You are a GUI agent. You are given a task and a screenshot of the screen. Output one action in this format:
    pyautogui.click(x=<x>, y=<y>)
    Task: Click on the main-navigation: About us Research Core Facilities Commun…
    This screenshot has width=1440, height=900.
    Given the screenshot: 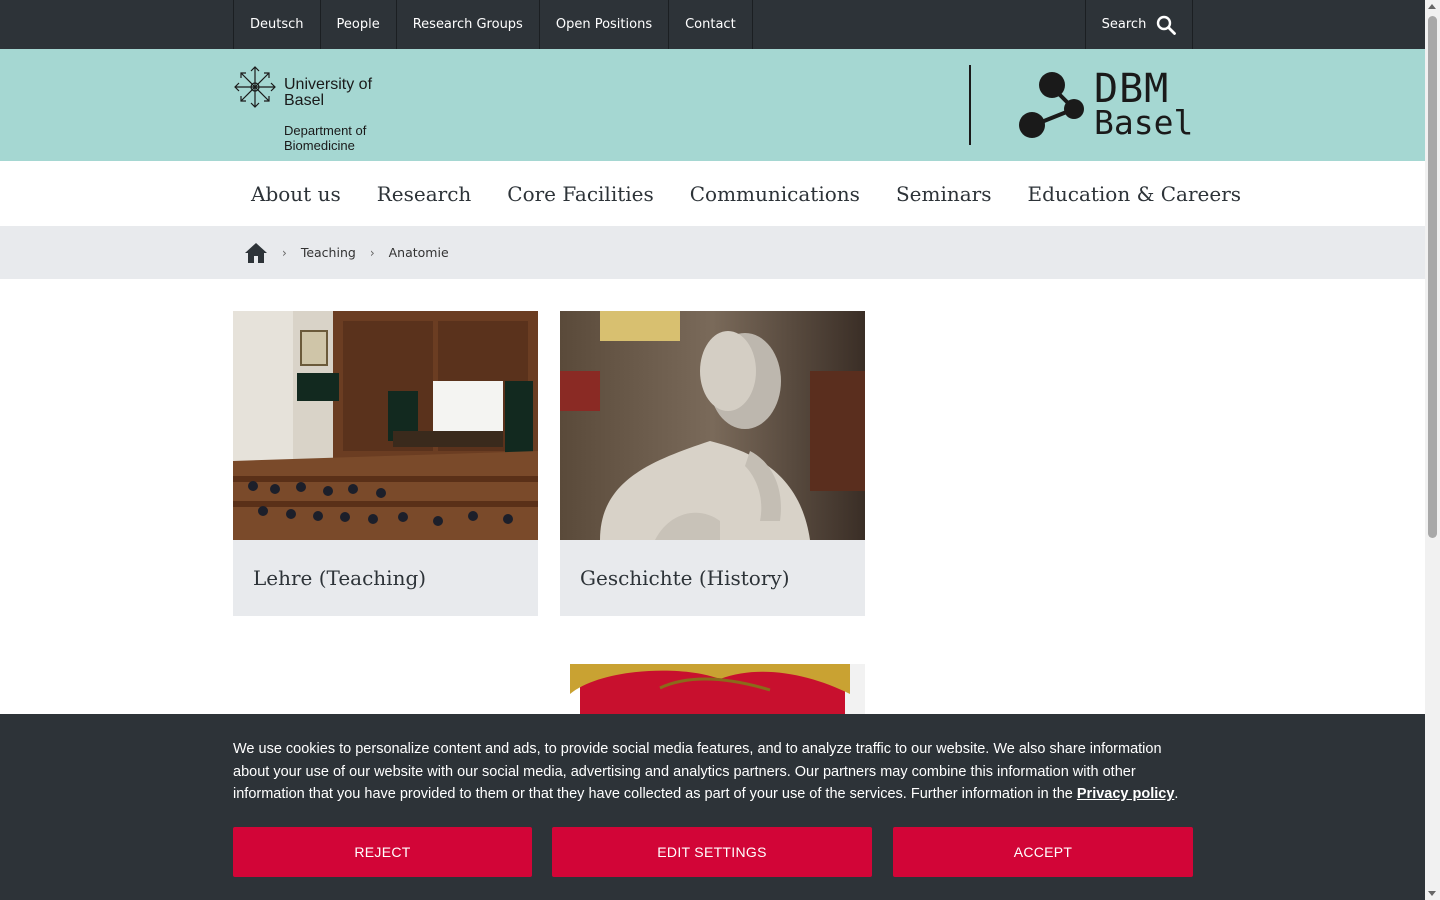 What is the action you would take?
    pyautogui.click(x=712, y=193)
    